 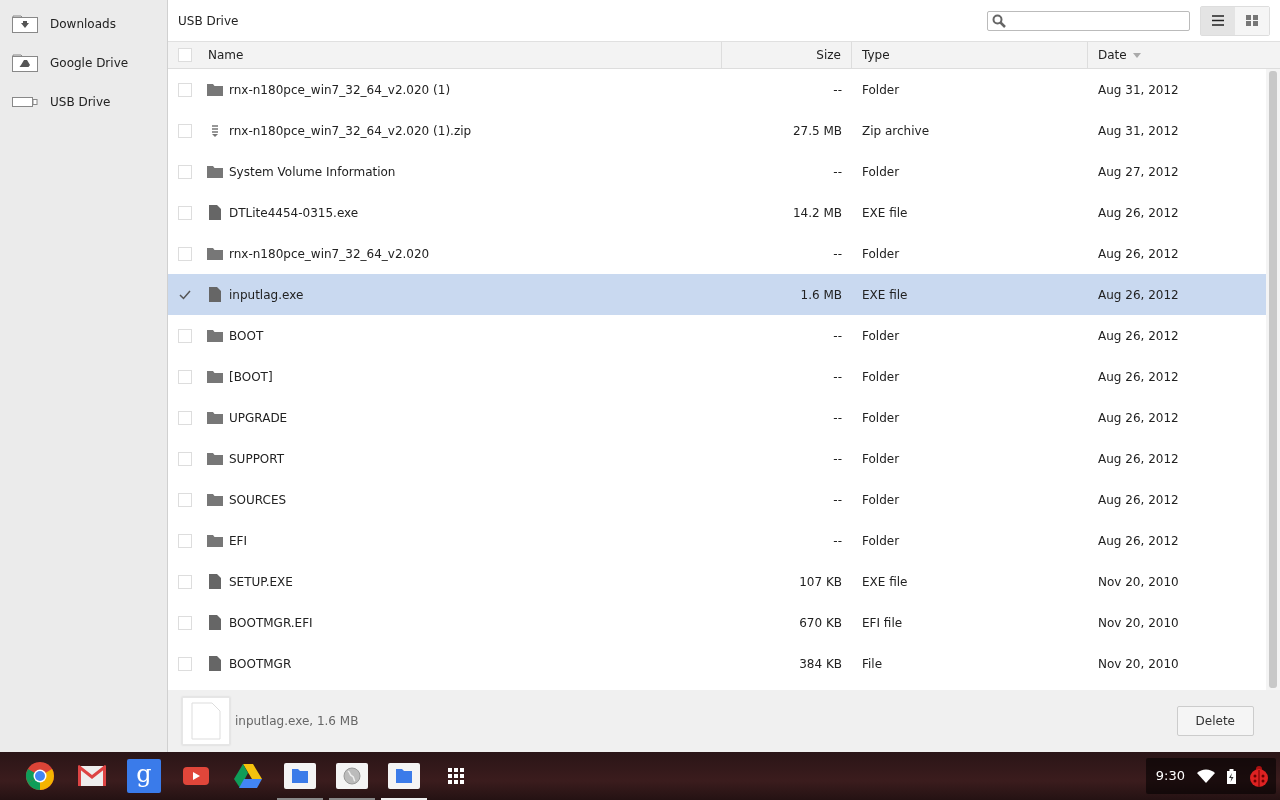 What do you see at coordinates (717, 417) in the screenshot?
I see `file-row: UPGRADE -- Folder Aug 26, 2012` at bounding box center [717, 417].